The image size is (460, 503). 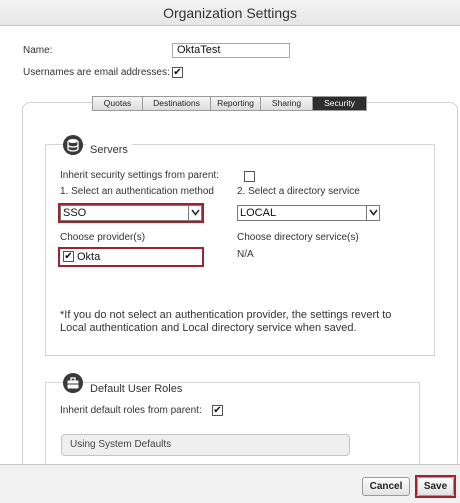 I want to click on okta-provider-checkbox: ✔, so click(x=68, y=256).